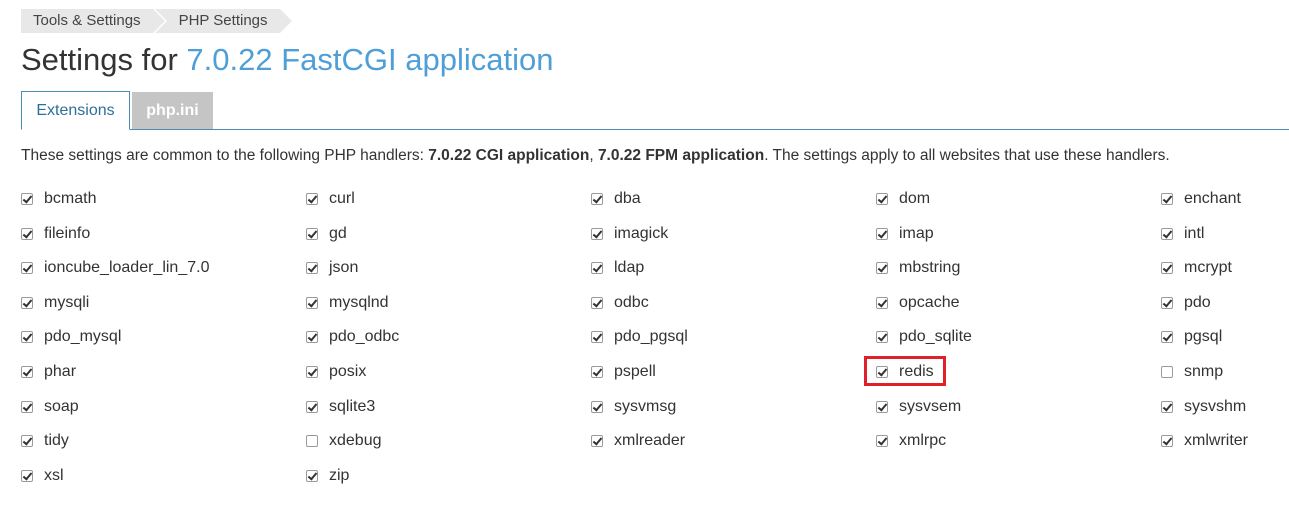  Describe the element at coordinates (448, 476) in the screenshot. I see `extension-item: zip` at that location.